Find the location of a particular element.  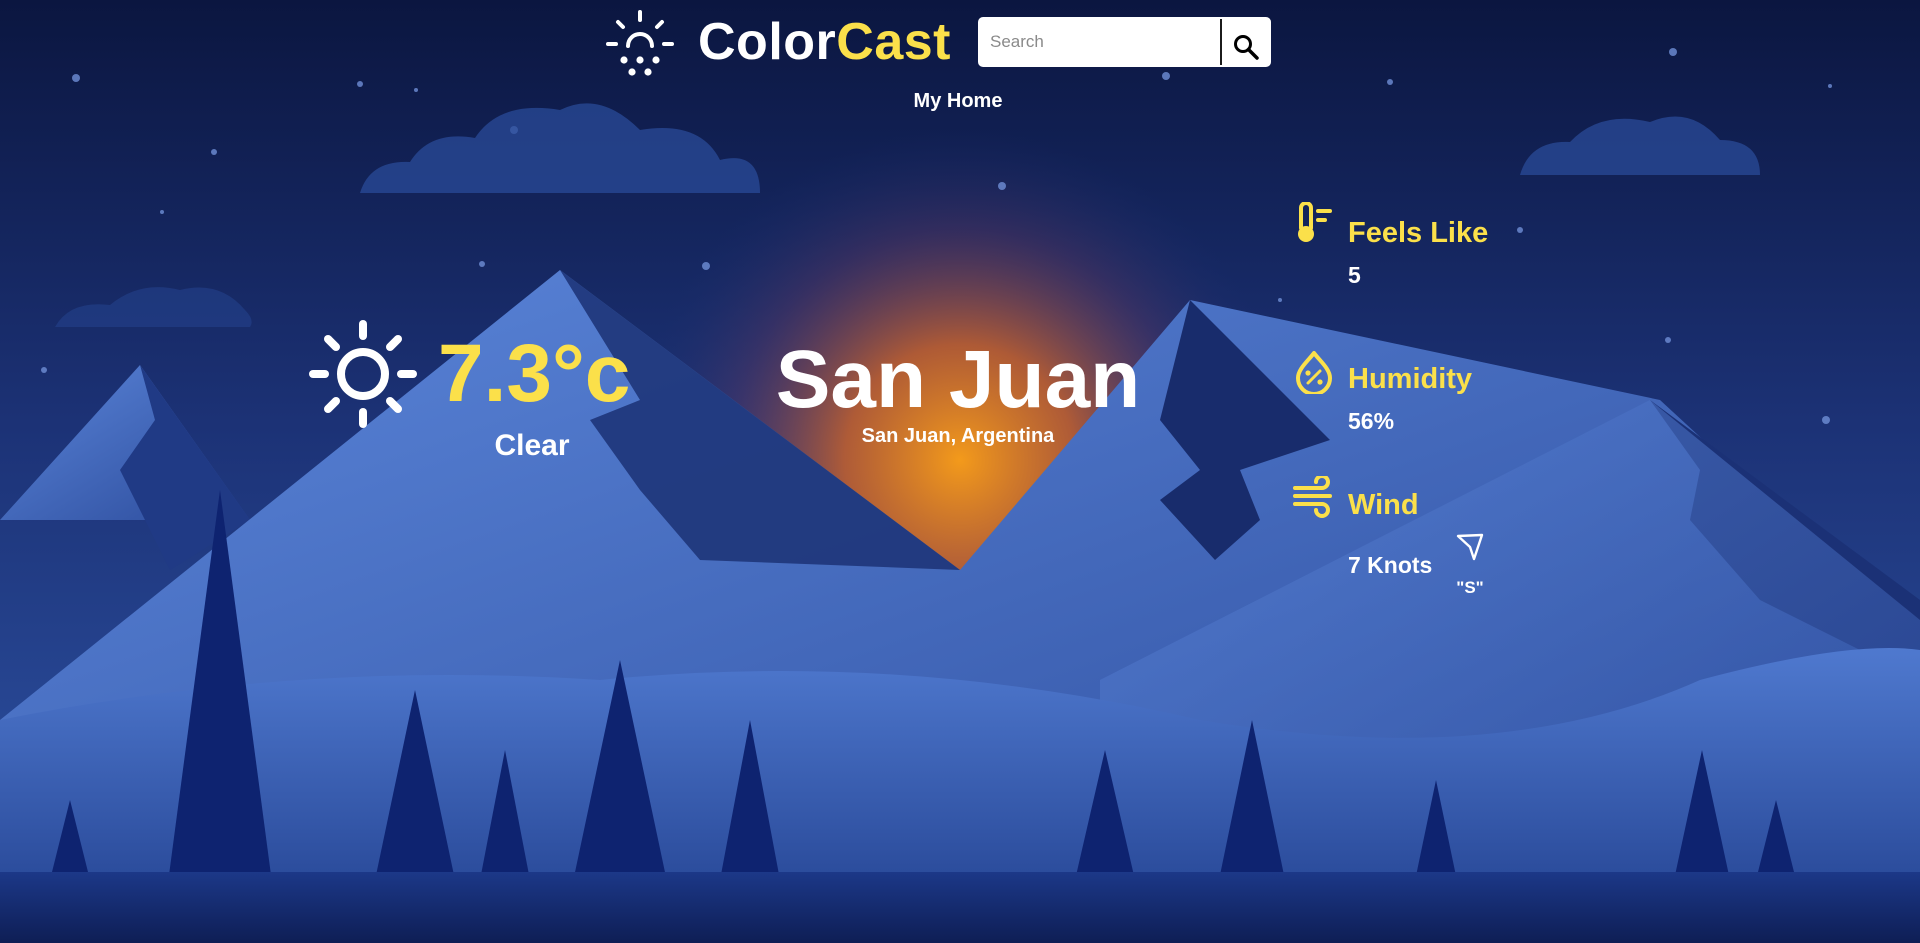

app-title-cast: Cast is located at coordinates (893, 42).